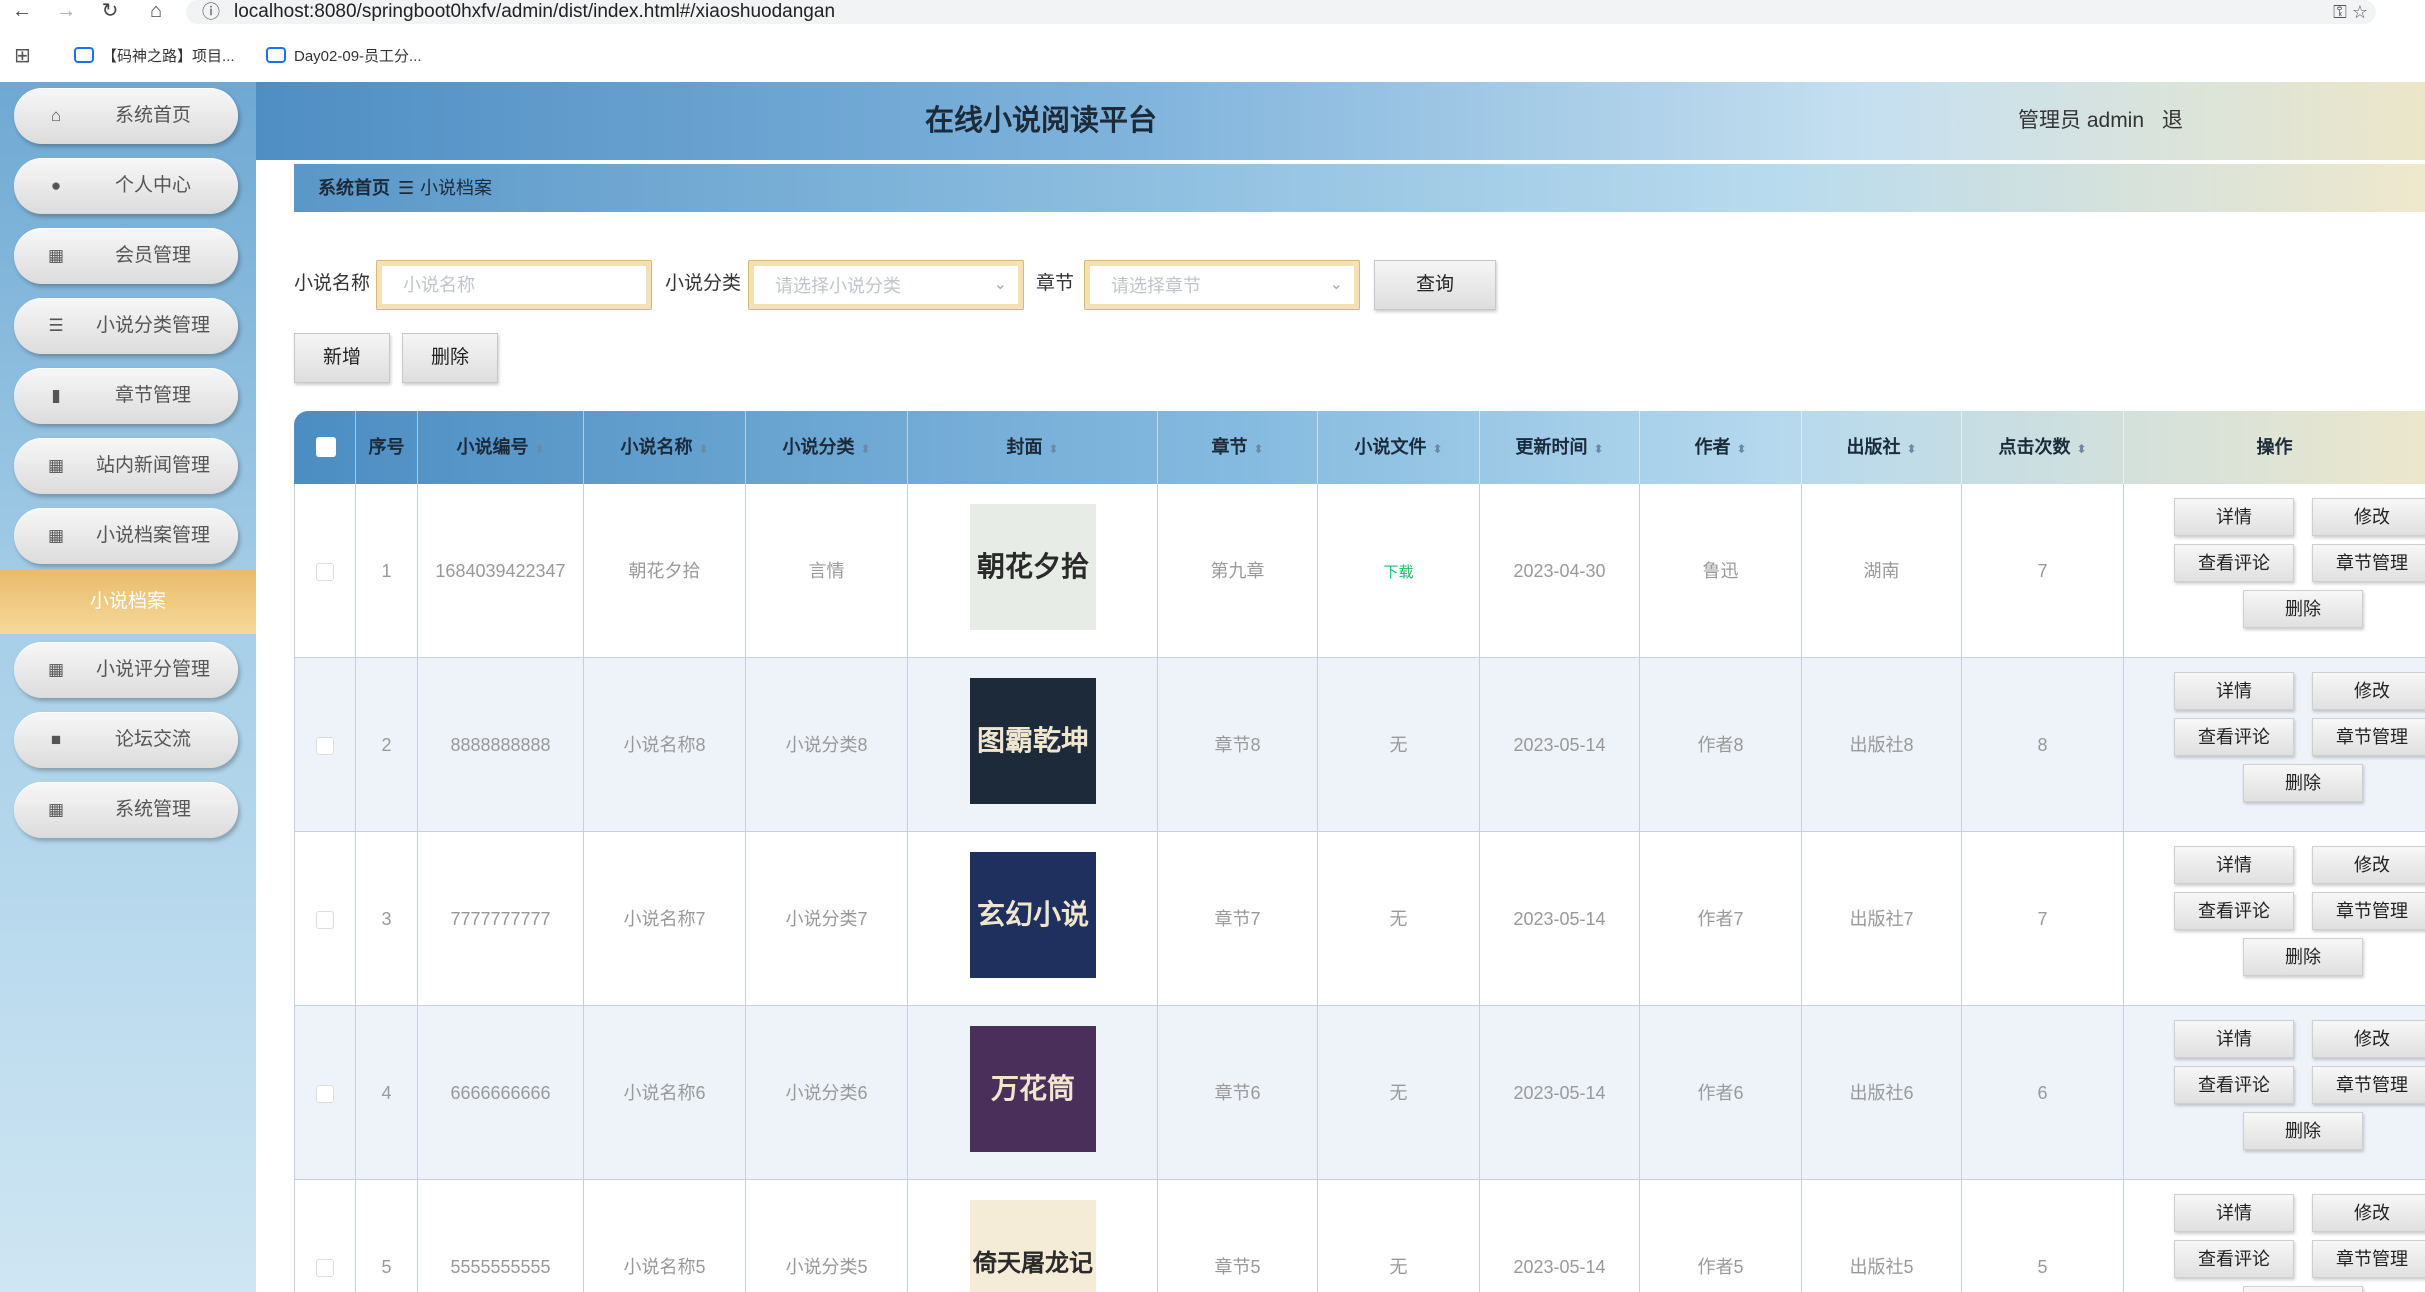 The height and width of the screenshot is (1292, 2425). I want to click on reload-icon: ↻, so click(110, 12).